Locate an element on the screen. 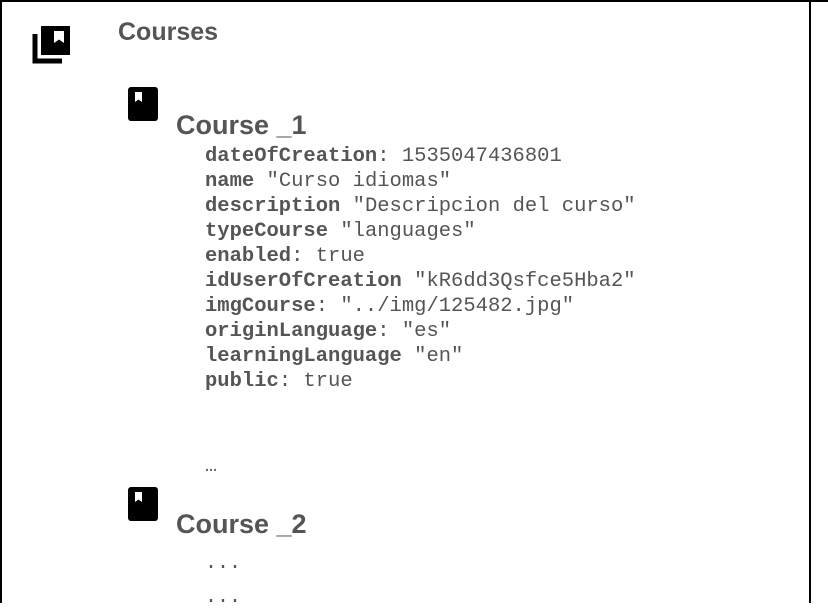  field-key: dateOfCreation is located at coordinates (291, 156).